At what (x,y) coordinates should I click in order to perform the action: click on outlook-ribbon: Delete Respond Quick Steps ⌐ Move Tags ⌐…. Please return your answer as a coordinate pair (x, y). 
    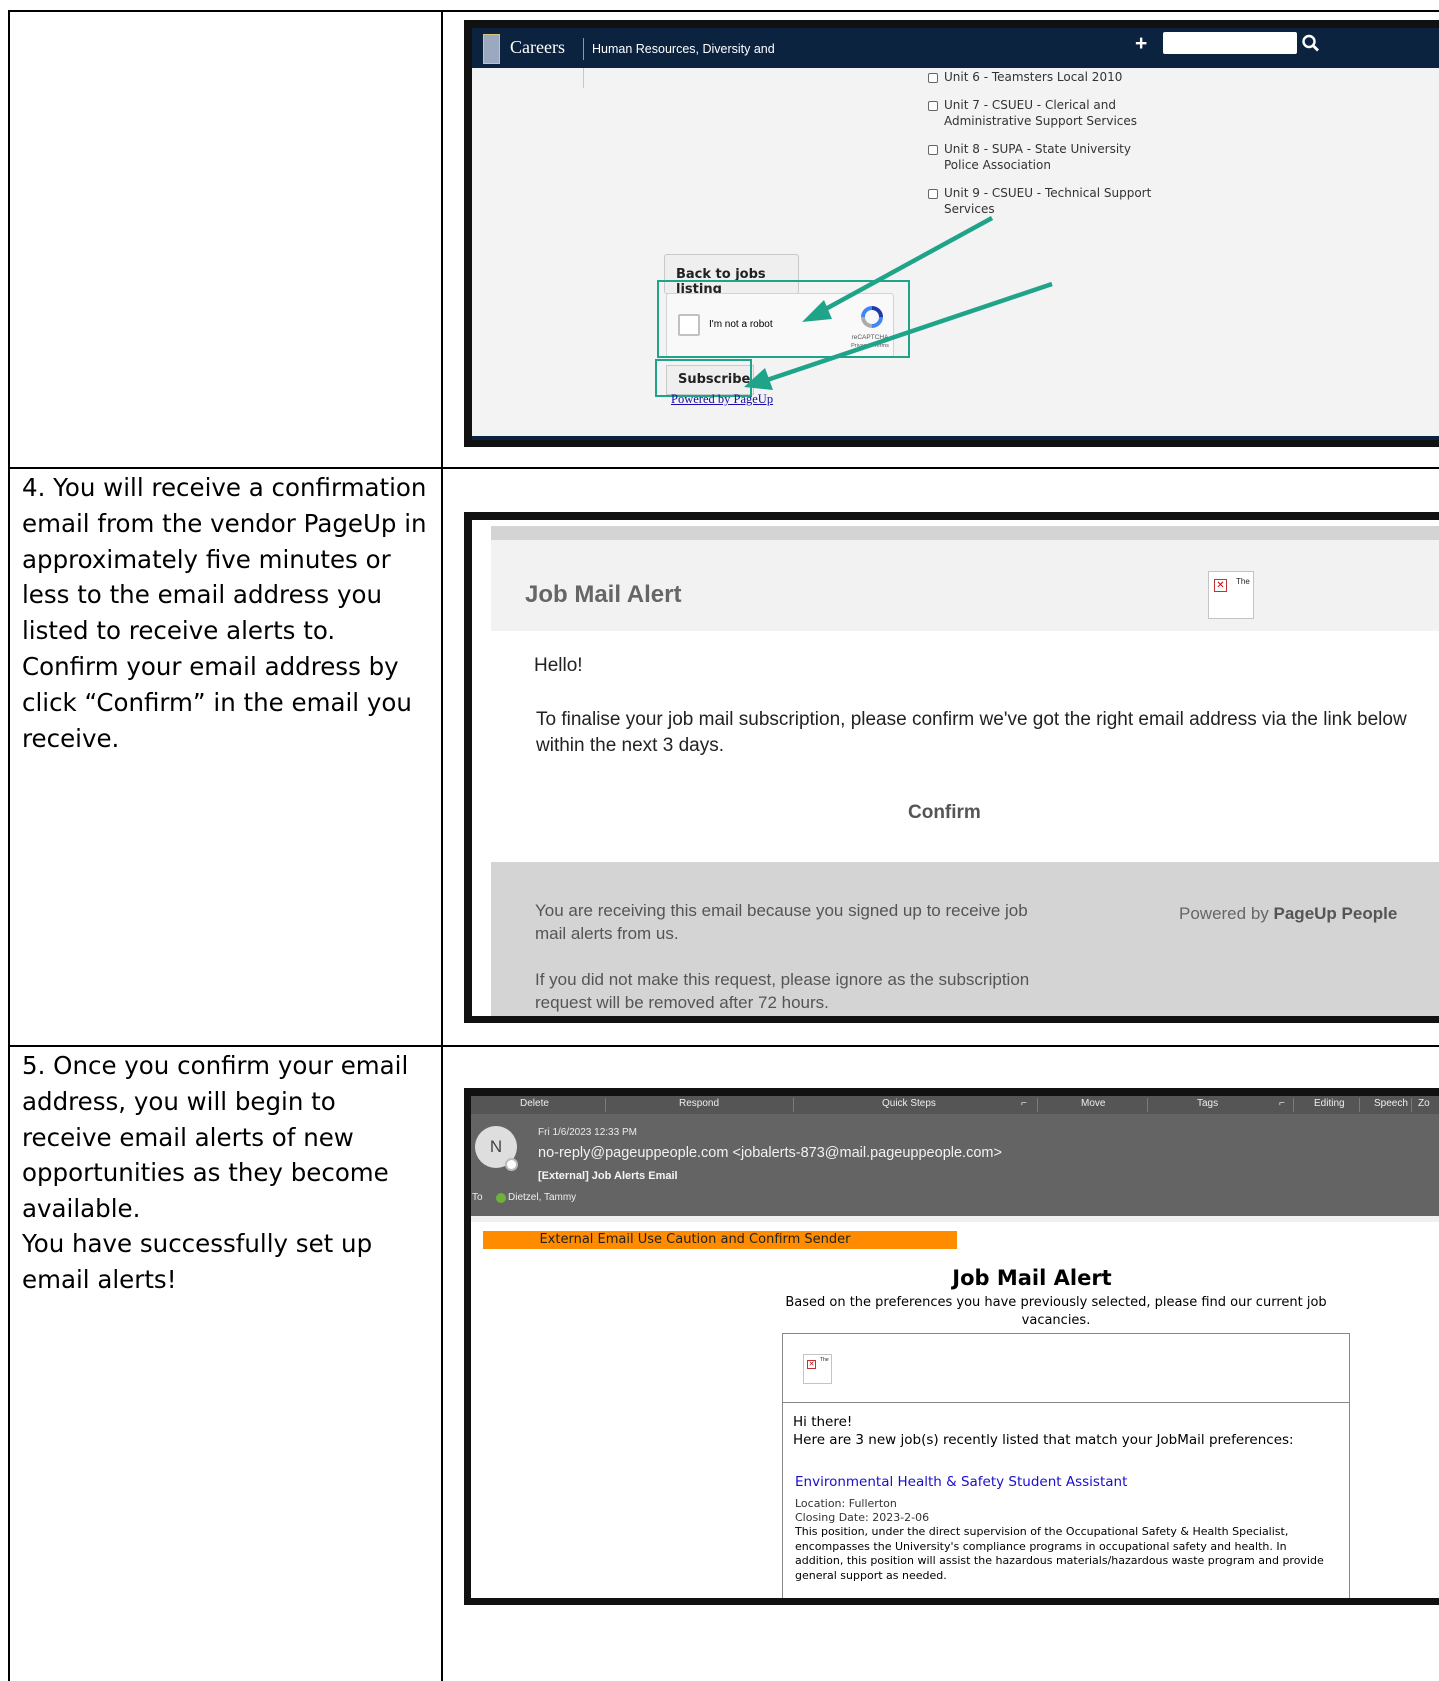
    Looking at the image, I should click on (955, 1105).